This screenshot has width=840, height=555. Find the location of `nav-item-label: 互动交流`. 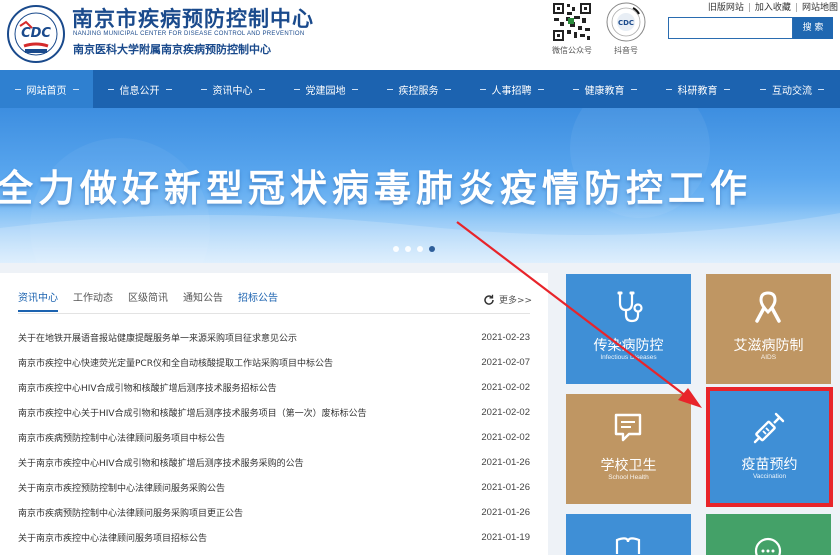

nav-item-label: 互动交流 is located at coordinates (792, 91).